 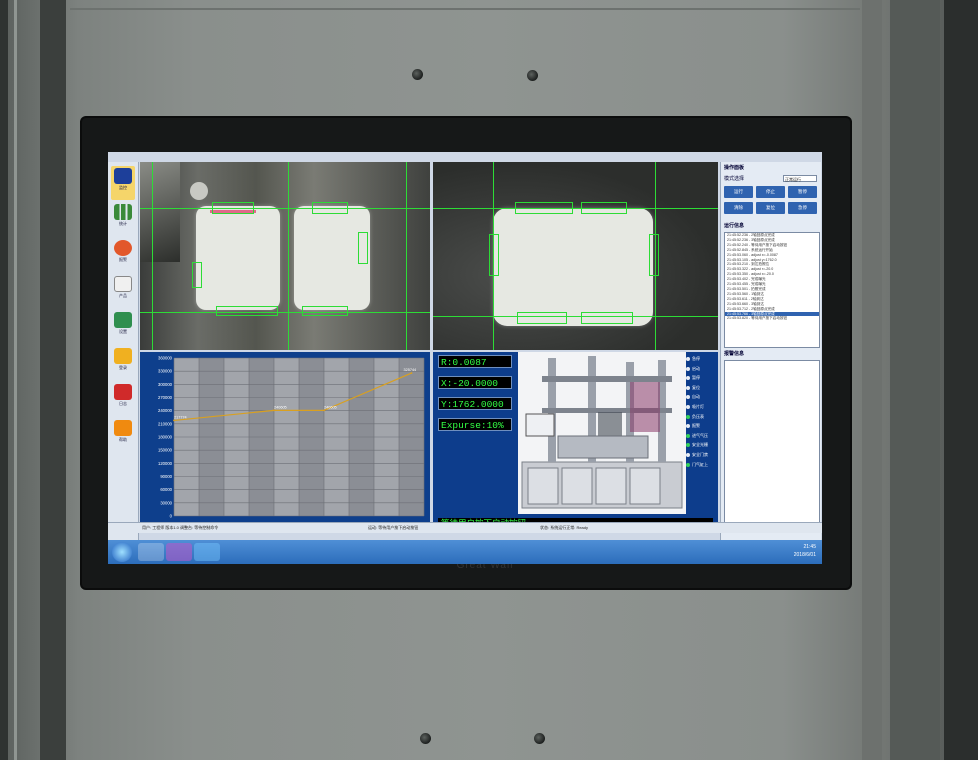 I want to click on clock-date: 2018/6/01, so click(x=804, y=555).